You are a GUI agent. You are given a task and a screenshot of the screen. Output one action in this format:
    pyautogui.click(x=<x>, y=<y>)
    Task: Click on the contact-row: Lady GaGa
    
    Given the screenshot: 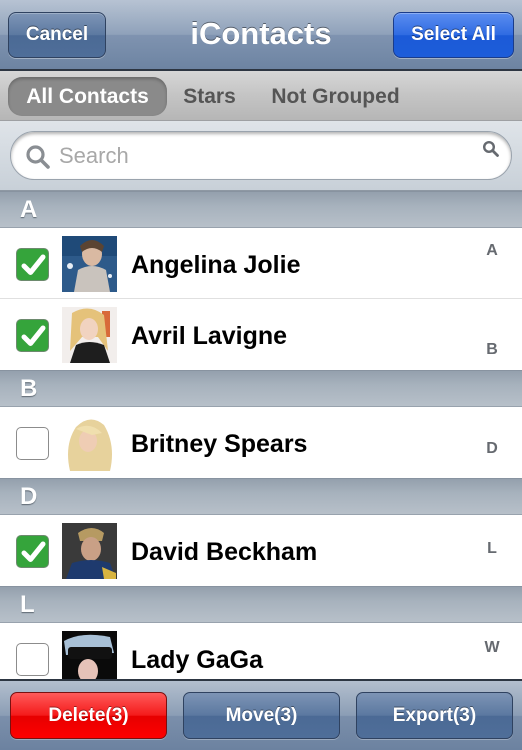 What is the action you would take?
    pyautogui.click(x=261, y=651)
    